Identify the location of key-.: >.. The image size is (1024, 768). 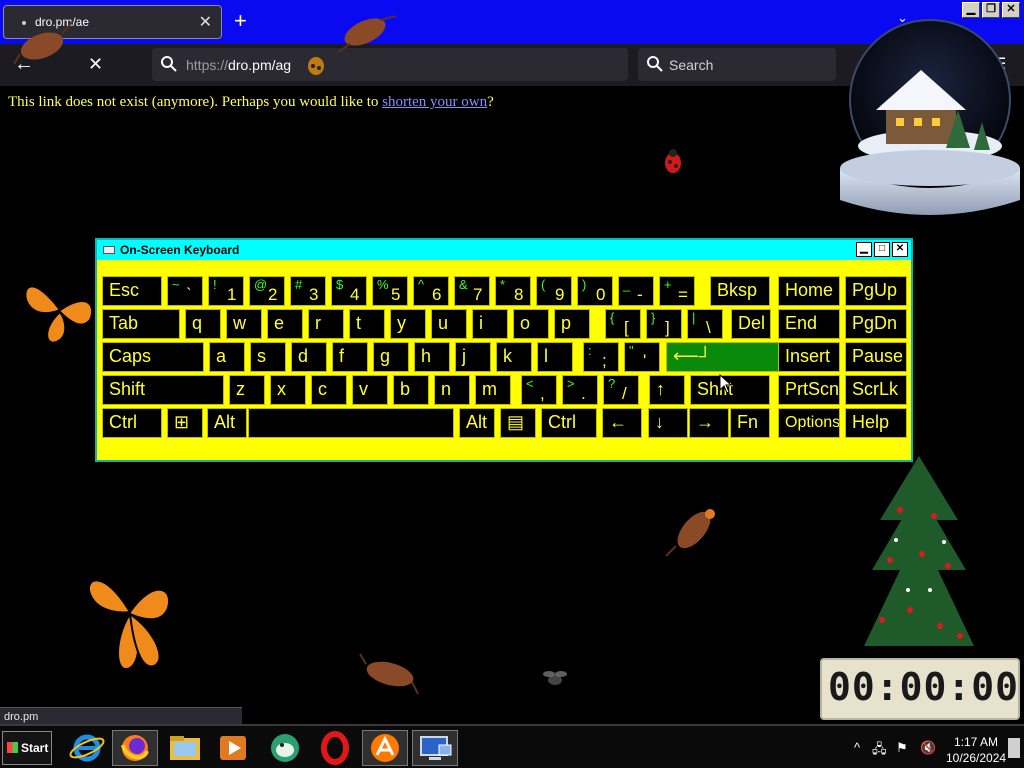
(580, 390).